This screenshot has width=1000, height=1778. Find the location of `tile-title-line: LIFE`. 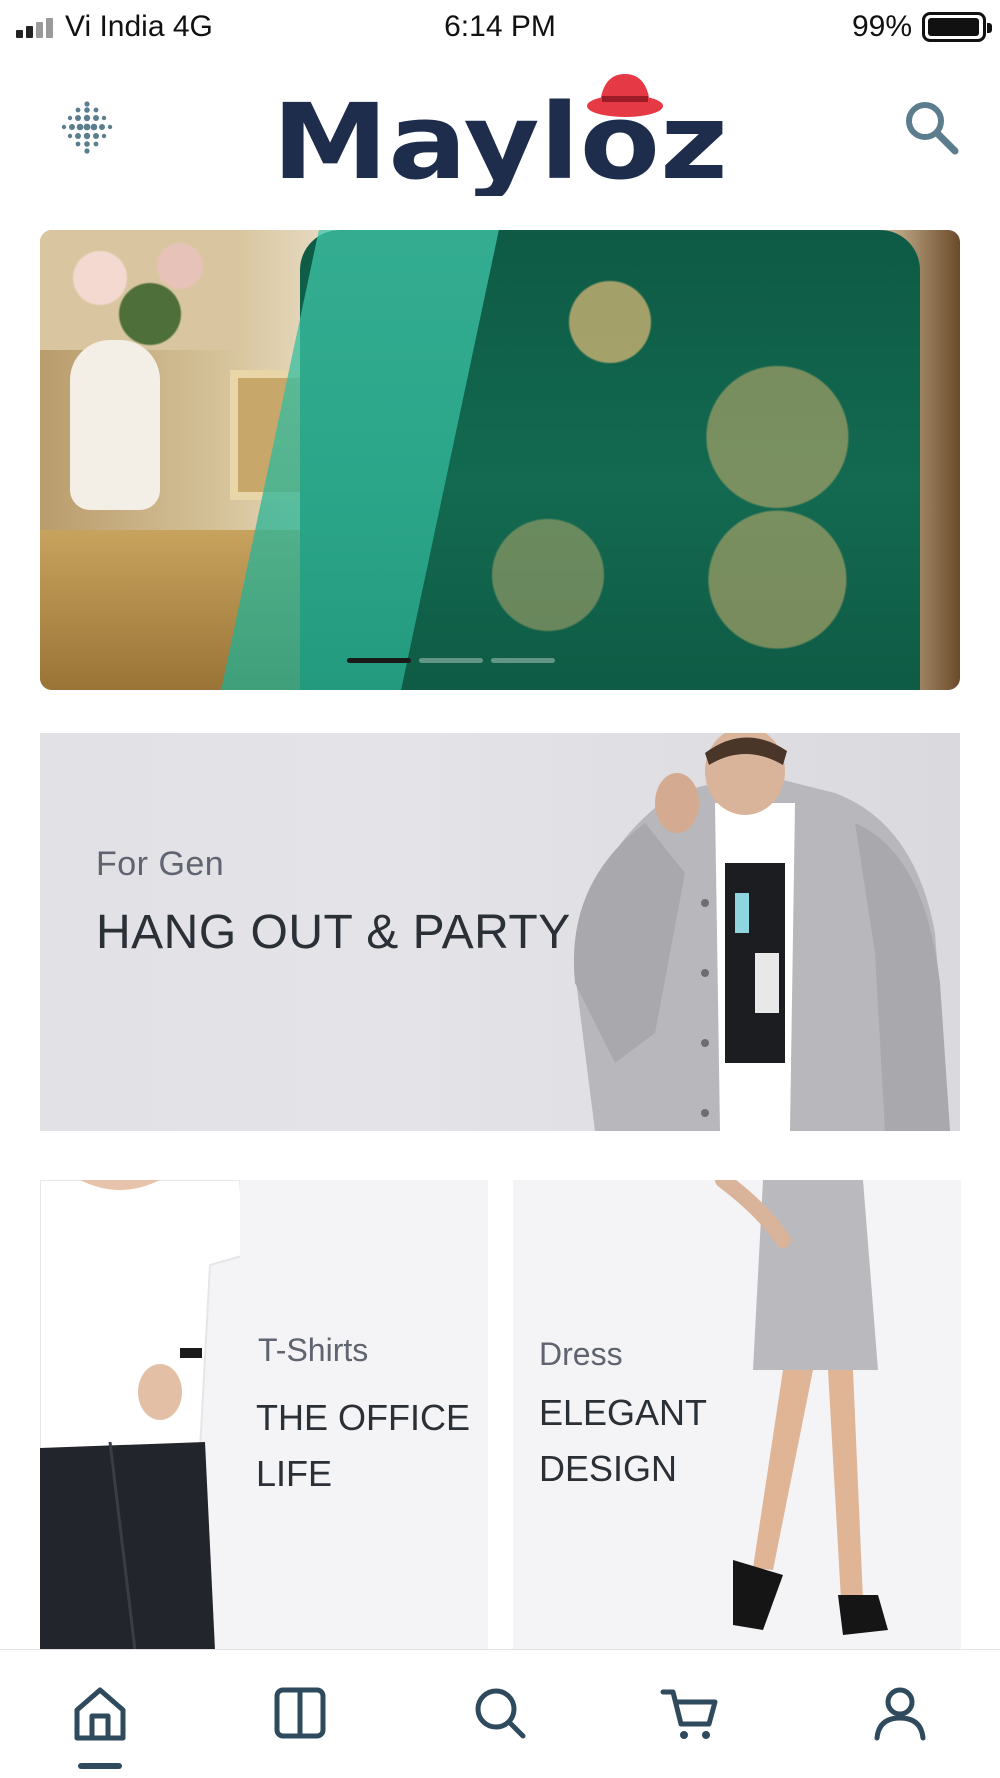

tile-title-line: LIFE is located at coordinates (294, 1473).